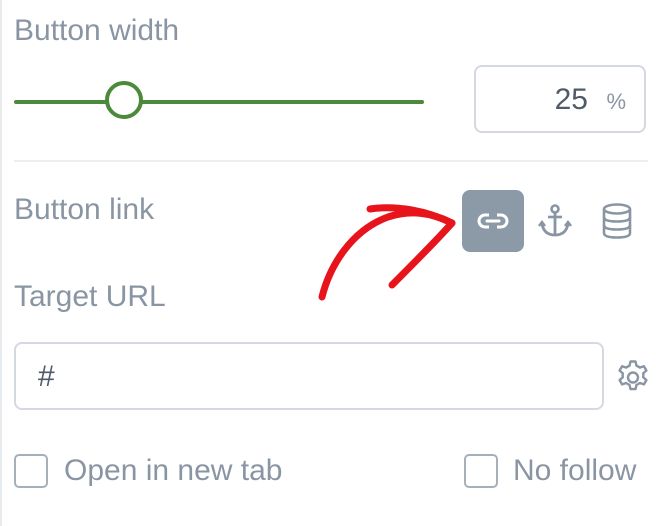  What do you see at coordinates (46, 376) in the screenshot?
I see `target-url-value: #` at bounding box center [46, 376].